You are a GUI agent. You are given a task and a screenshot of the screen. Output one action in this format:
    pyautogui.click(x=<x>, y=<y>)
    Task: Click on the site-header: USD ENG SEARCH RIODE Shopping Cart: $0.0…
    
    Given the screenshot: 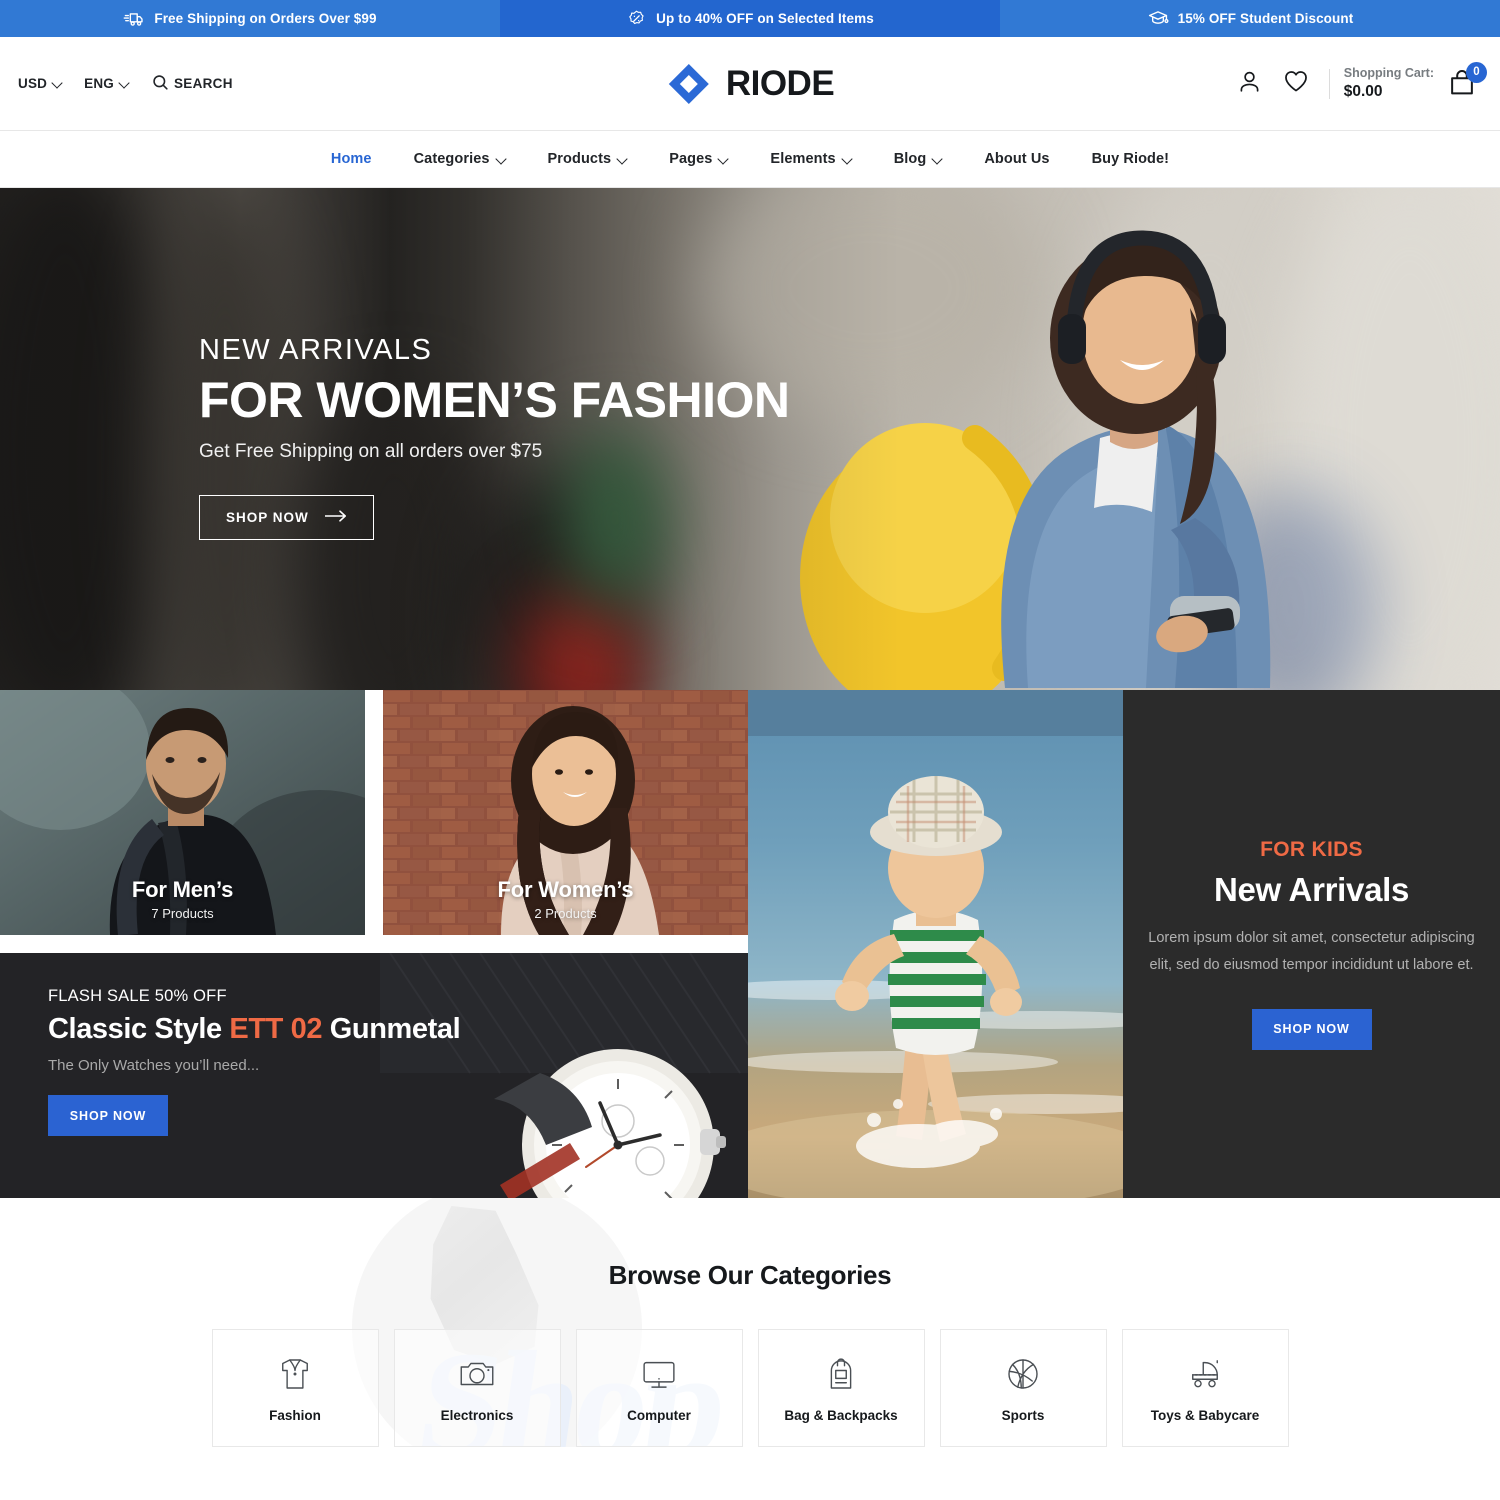 What is the action you would take?
    pyautogui.click(x=750, y=84)
    